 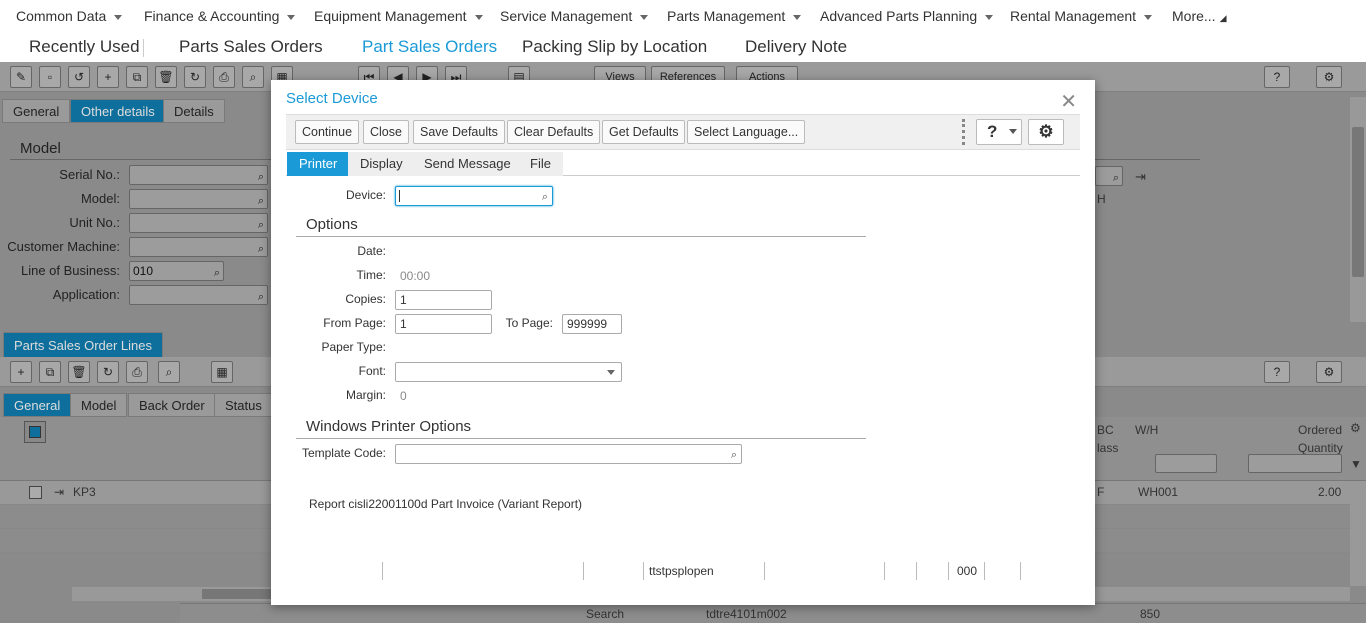 What do you see at coordinates (100, 198) in the screenshot?
I see `model-label: Model:` at bounding box center [100, 198].